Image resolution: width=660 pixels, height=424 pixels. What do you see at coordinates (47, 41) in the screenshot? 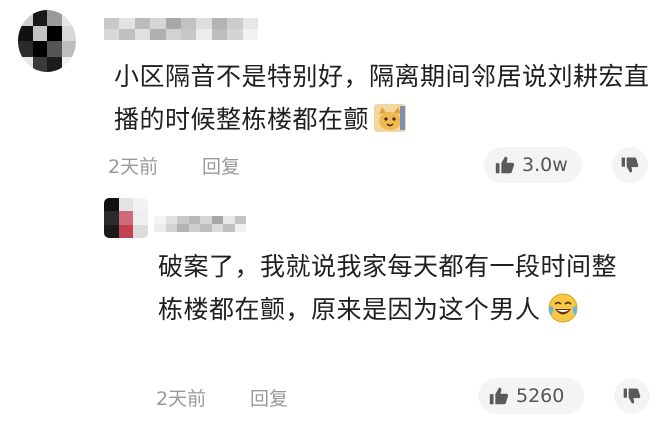
I see `avatar` at bounding box center [47, 41].